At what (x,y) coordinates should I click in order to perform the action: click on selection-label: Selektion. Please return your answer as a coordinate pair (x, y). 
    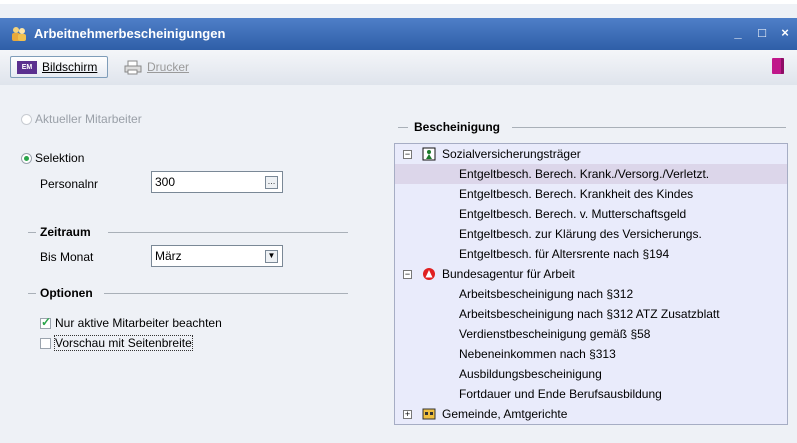
    Looking at the image, I should click on (60, 158).